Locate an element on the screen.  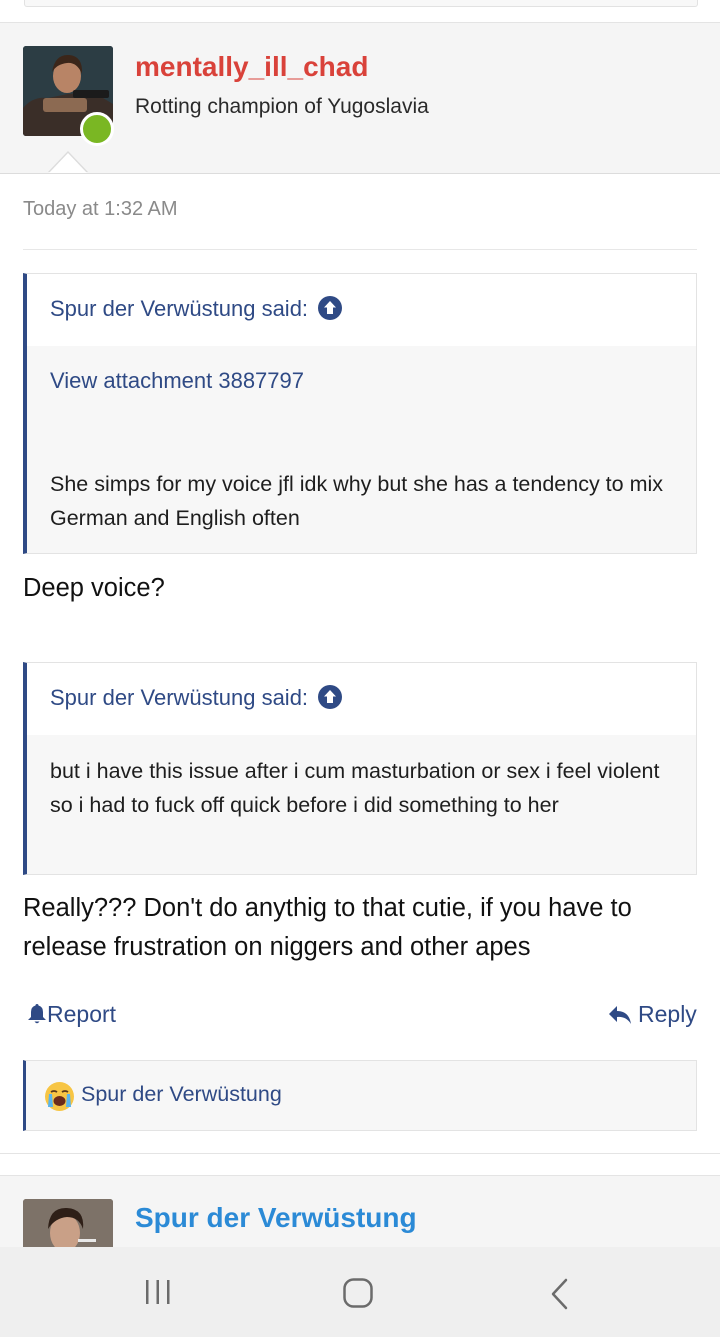
previous-post-border is located at coordinates (361, 3).